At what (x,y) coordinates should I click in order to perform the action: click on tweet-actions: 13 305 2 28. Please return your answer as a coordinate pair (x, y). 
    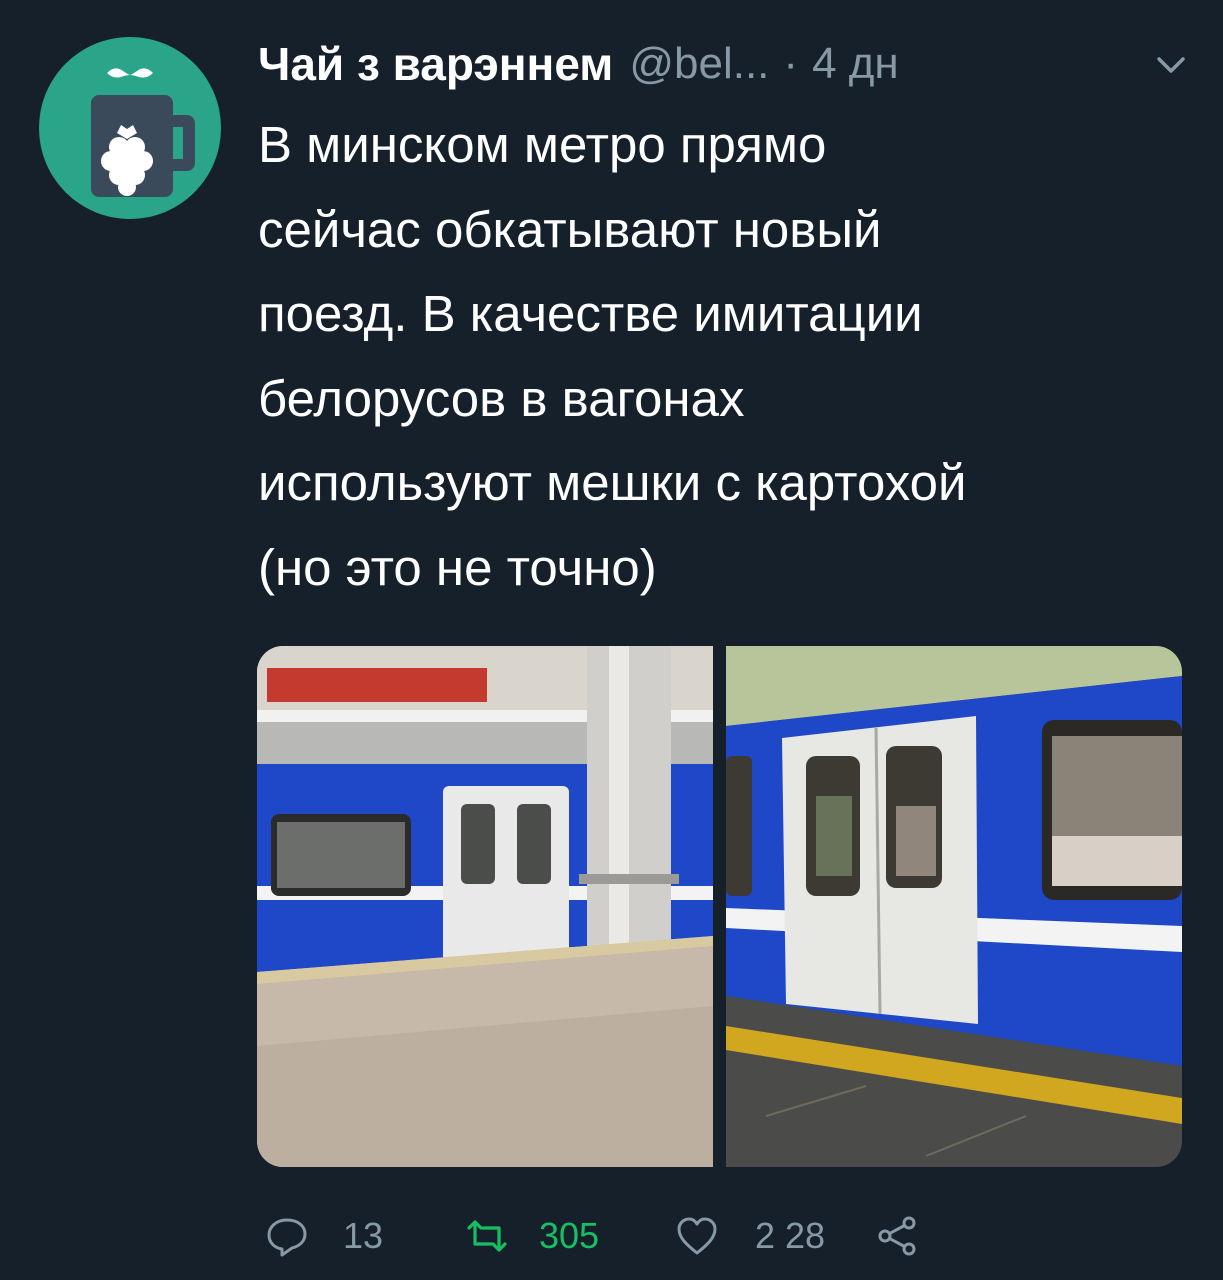
    Looking at the image, I should click on (615, 1236).